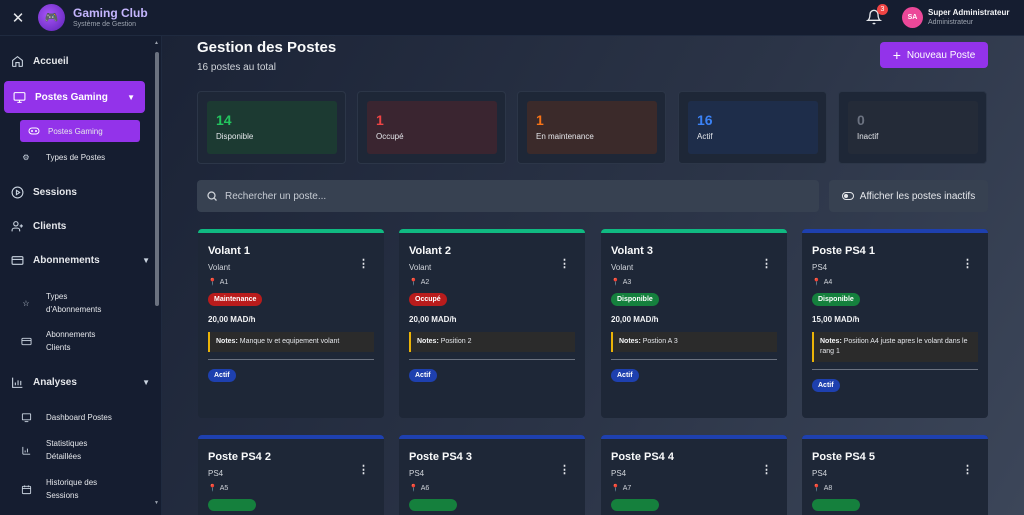 Image resolution: width=1024 pixels, height=515 pixels. Describe the element at coordinates (80, 260) in the screenshot. I see `sidebar-item-abonnements: Abonnements ▼` at that location.